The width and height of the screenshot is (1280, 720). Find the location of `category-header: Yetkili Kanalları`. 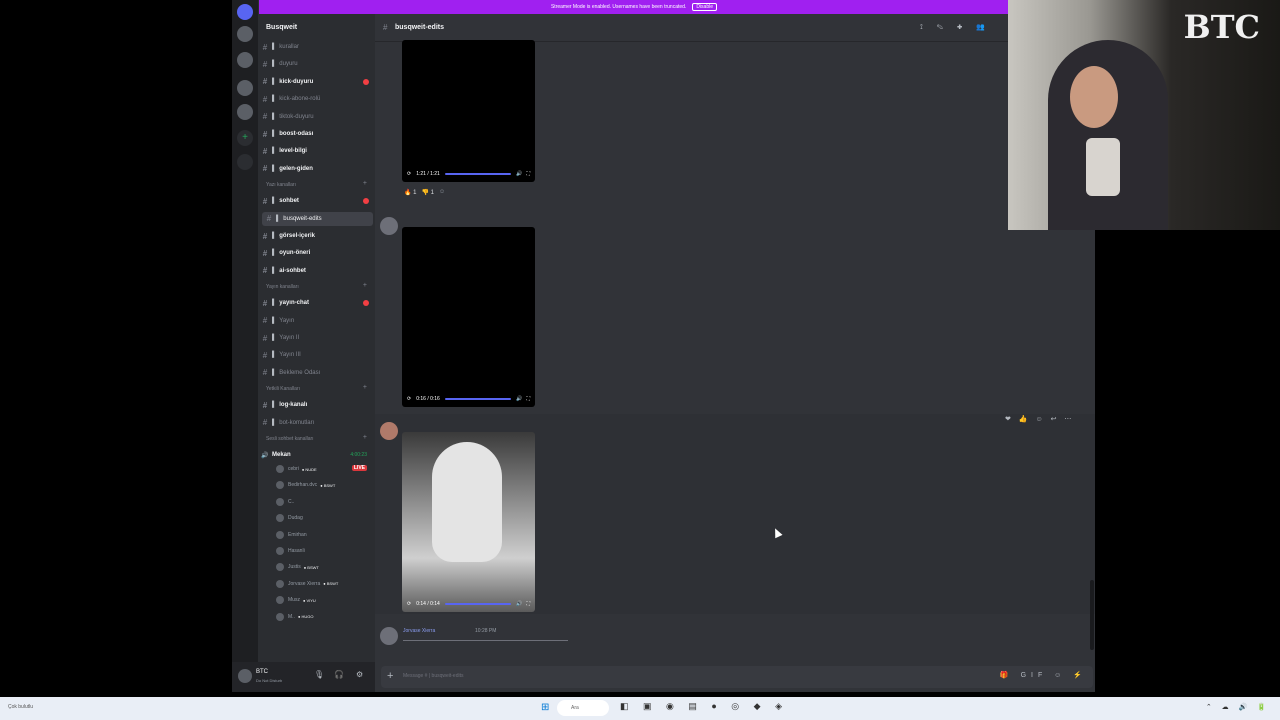

category-header: Yetkili Kanalları is located at coordinates (283, 389).